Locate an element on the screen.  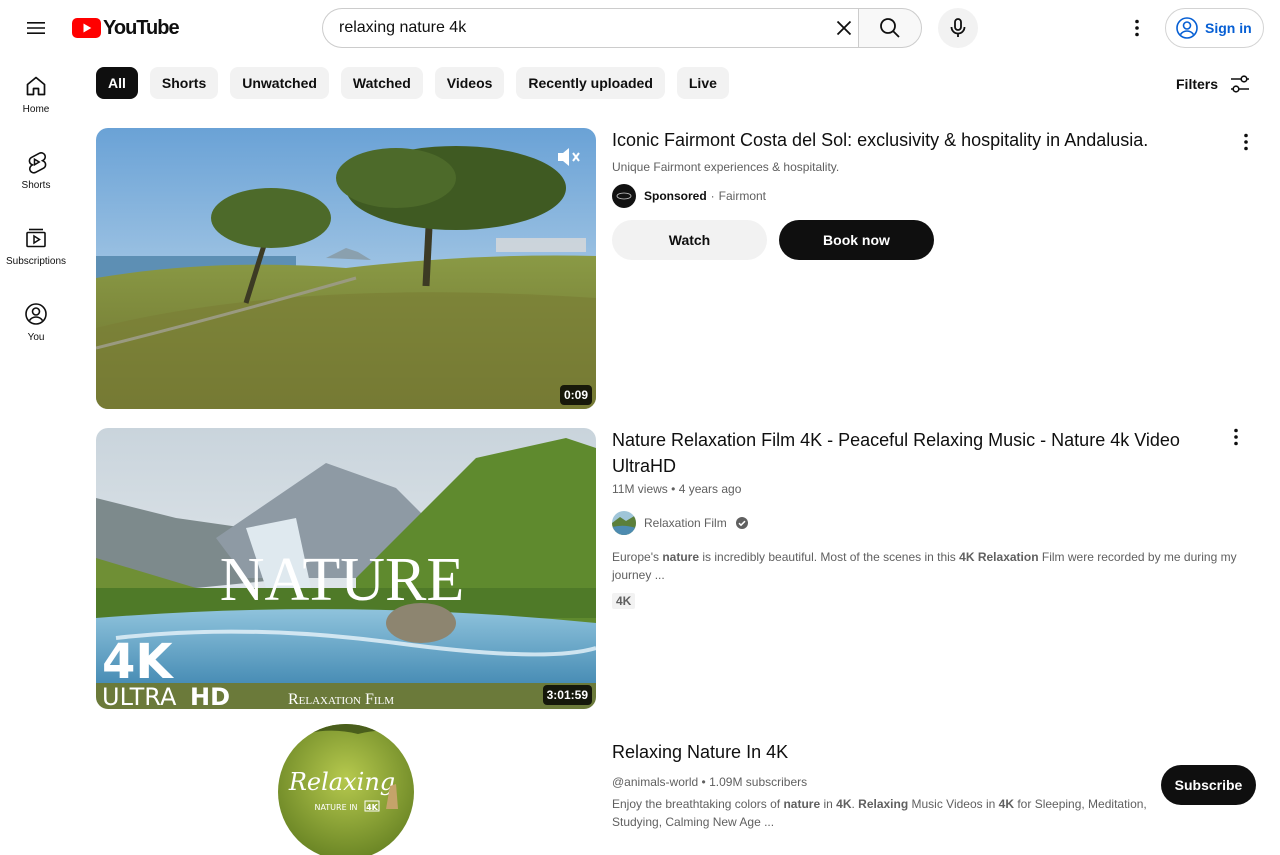
mini-guide: Home Shorts Subscriptions You is located at coordinates (36, 208).